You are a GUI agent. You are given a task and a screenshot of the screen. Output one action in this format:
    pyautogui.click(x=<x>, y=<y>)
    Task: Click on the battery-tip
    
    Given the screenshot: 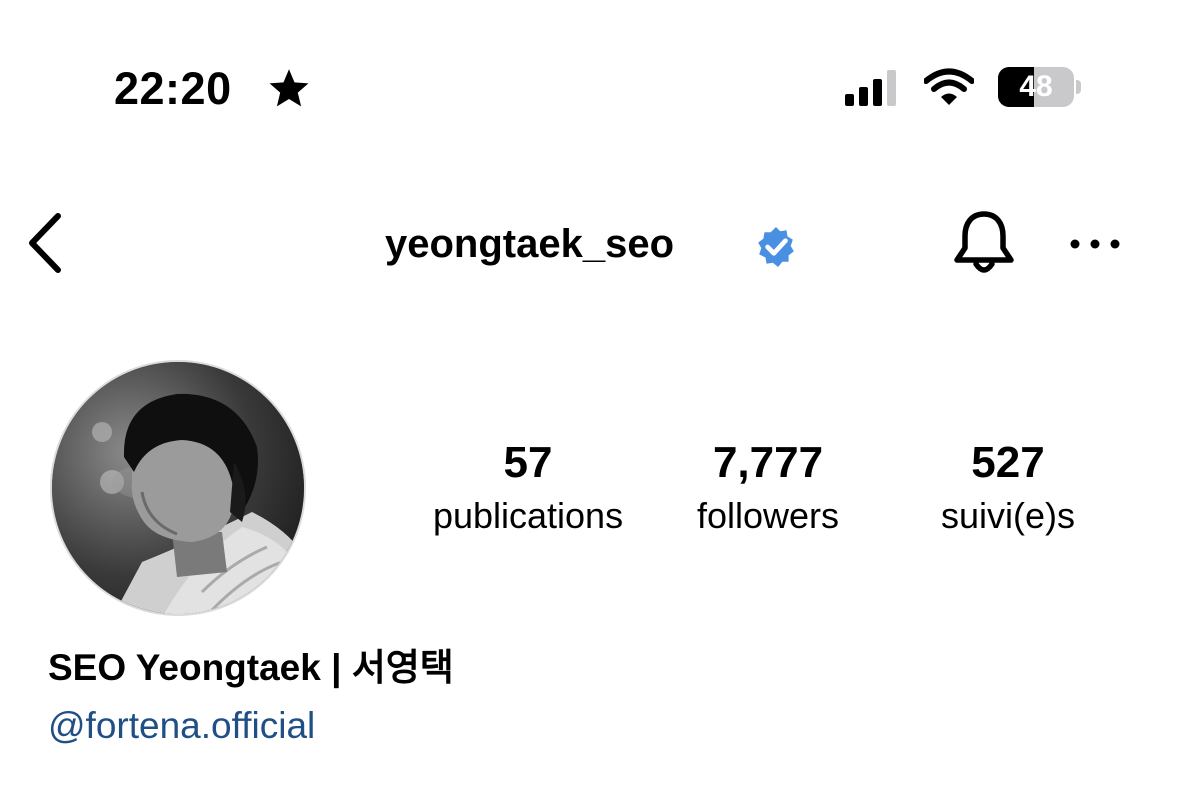 What is the action you would take?
    pyautogui.click(x=1078, y=87)
    